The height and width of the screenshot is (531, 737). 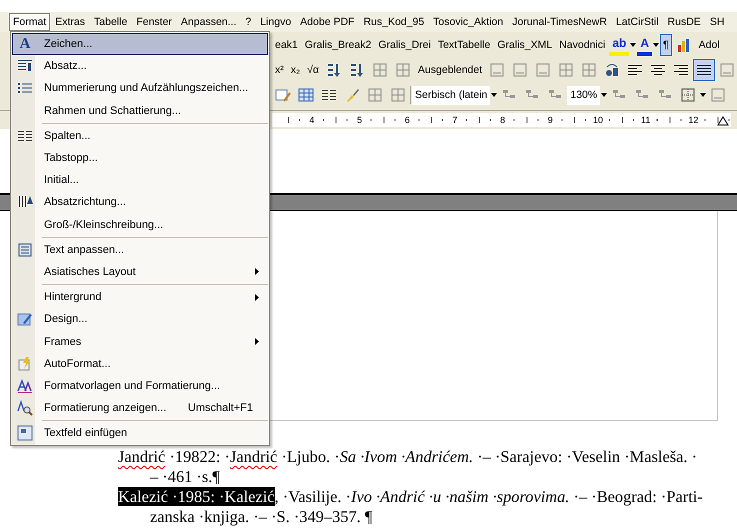 What do you see at coordinates (644, 45) in the screenshot?
I see `color-tool-button: A` at bounding box center [644, 45].